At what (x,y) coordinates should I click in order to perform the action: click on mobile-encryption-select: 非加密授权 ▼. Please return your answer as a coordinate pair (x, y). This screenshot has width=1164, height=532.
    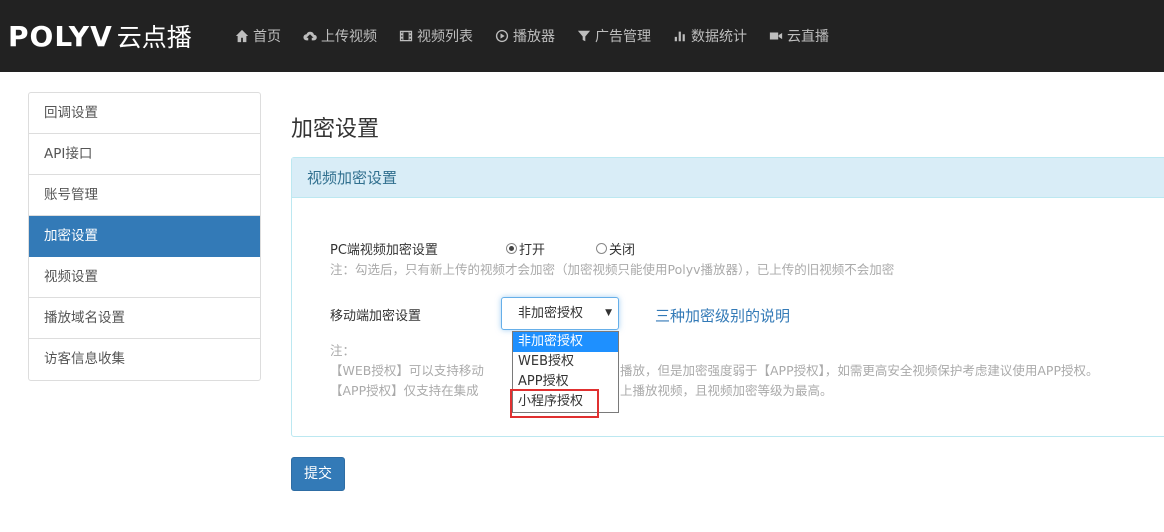
    Looking at the image, I should click on (560, 313).